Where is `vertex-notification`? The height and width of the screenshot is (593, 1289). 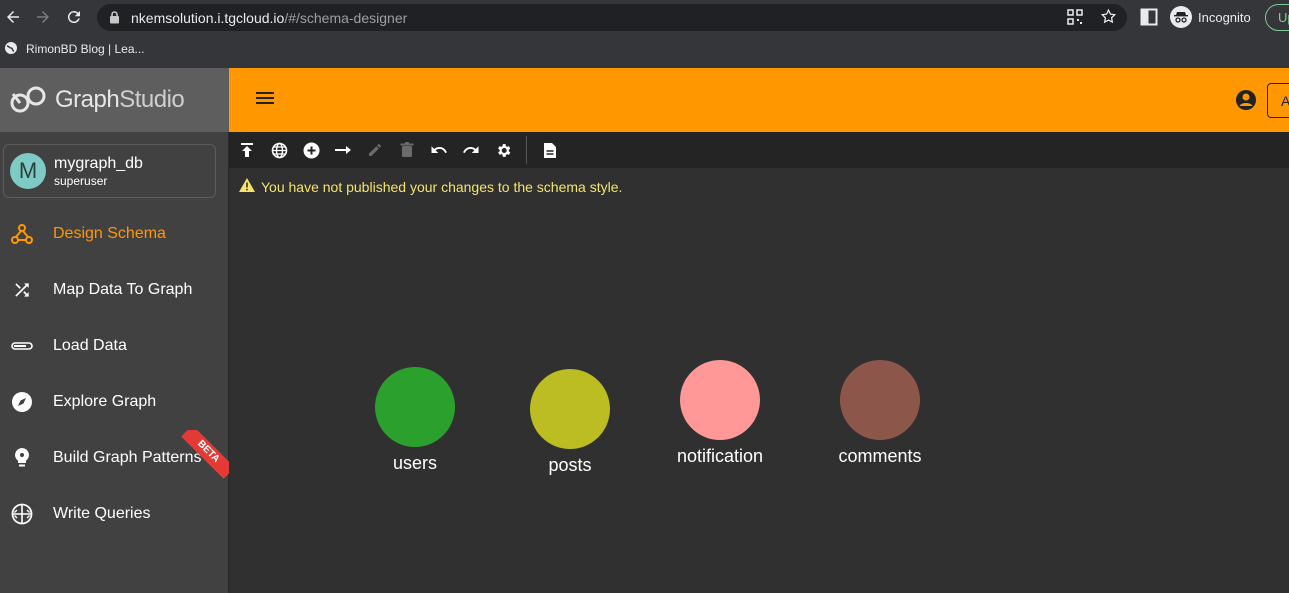 vertex-notification is located at coordinates (720, 400).